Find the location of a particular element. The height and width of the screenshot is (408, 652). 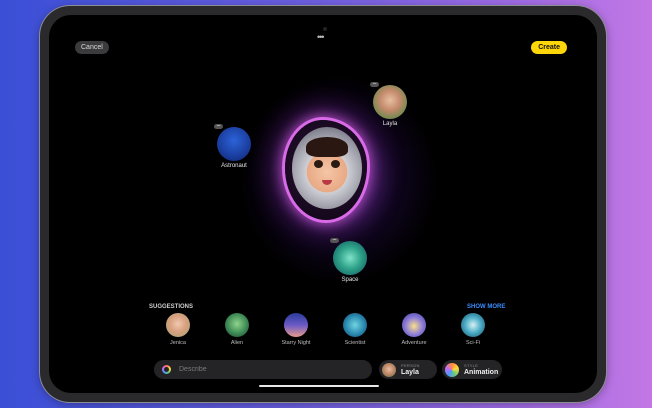

style-chip: STYLE Animation is located at coordinates (472, 369).